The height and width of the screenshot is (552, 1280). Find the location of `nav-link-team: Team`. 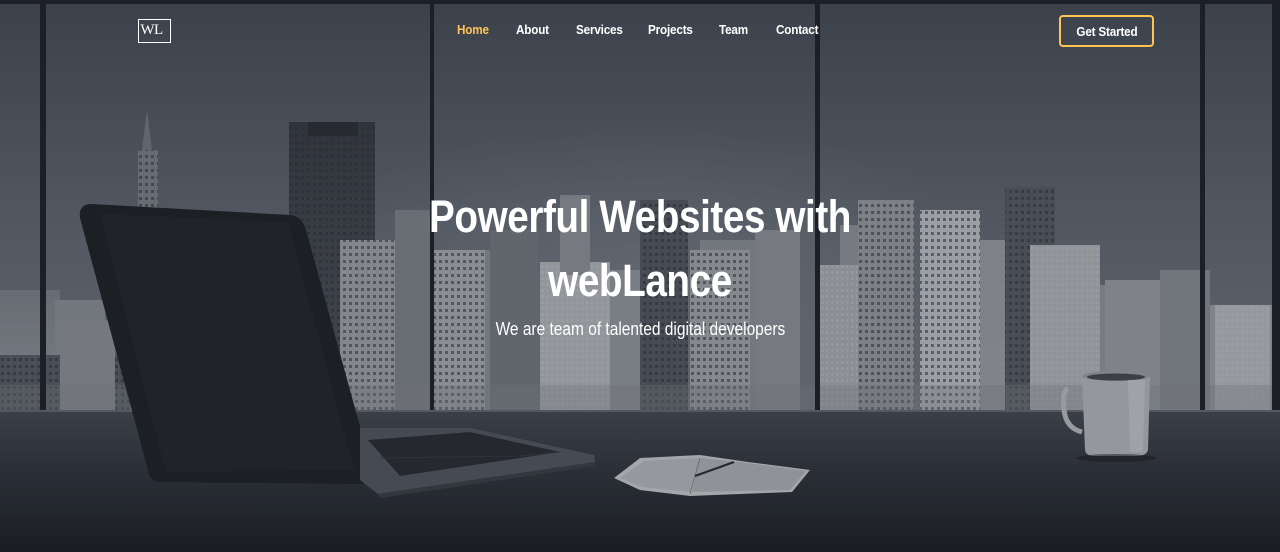

nav-link-team: Team is located at coordinates (733, 29).